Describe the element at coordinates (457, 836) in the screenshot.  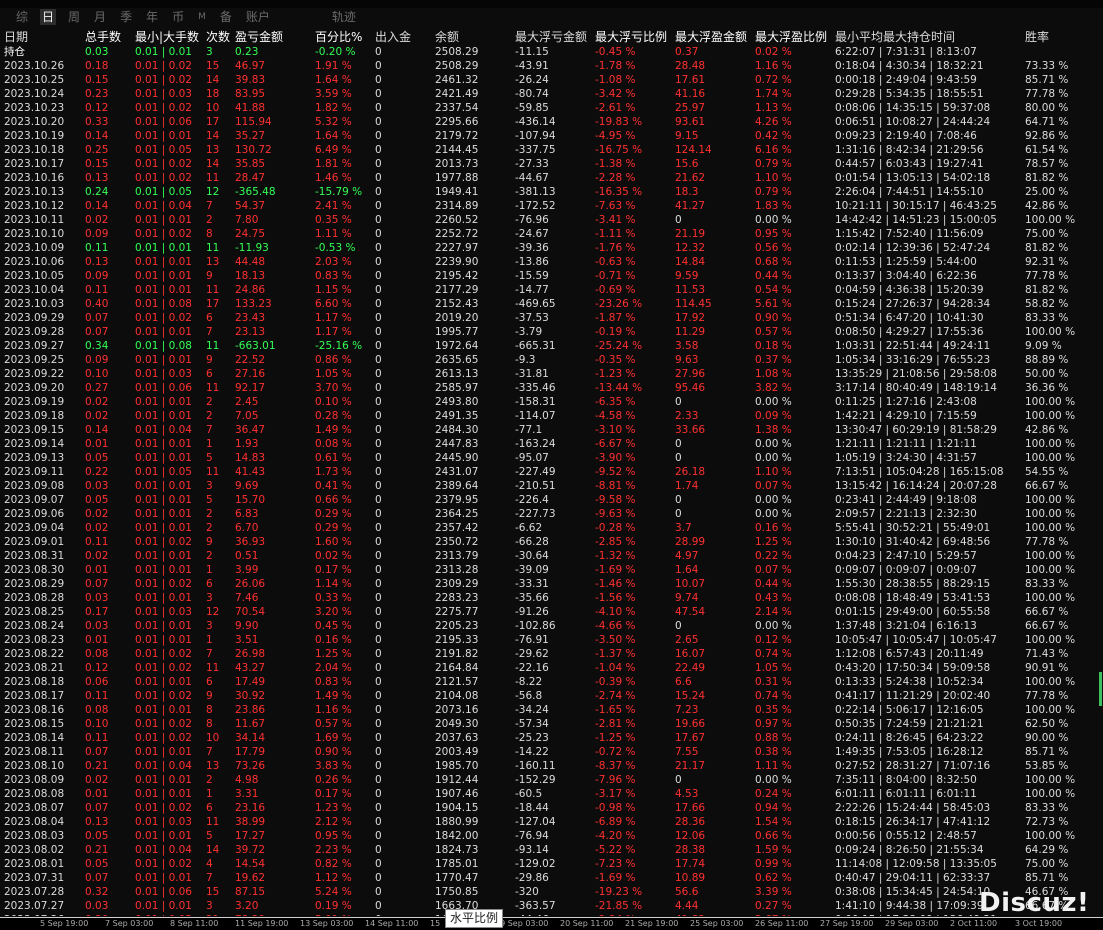
I see `cell-balance: 1842.00` at that location.